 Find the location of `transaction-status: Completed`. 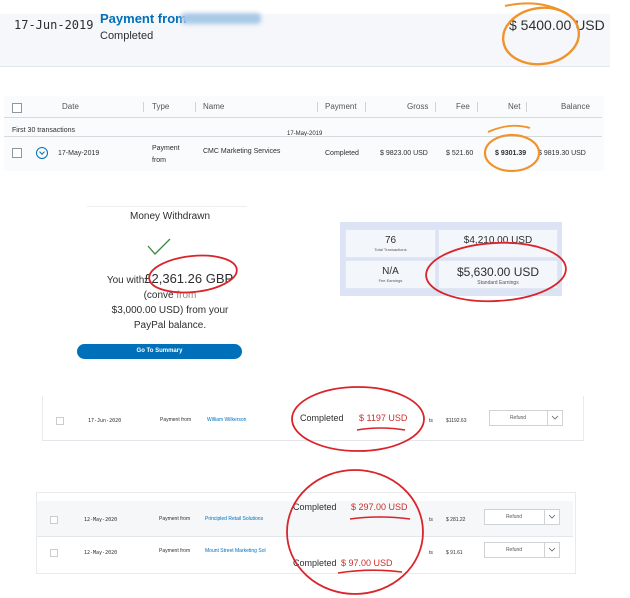

transaction-status: Completed is located at coordinates (127, 36).